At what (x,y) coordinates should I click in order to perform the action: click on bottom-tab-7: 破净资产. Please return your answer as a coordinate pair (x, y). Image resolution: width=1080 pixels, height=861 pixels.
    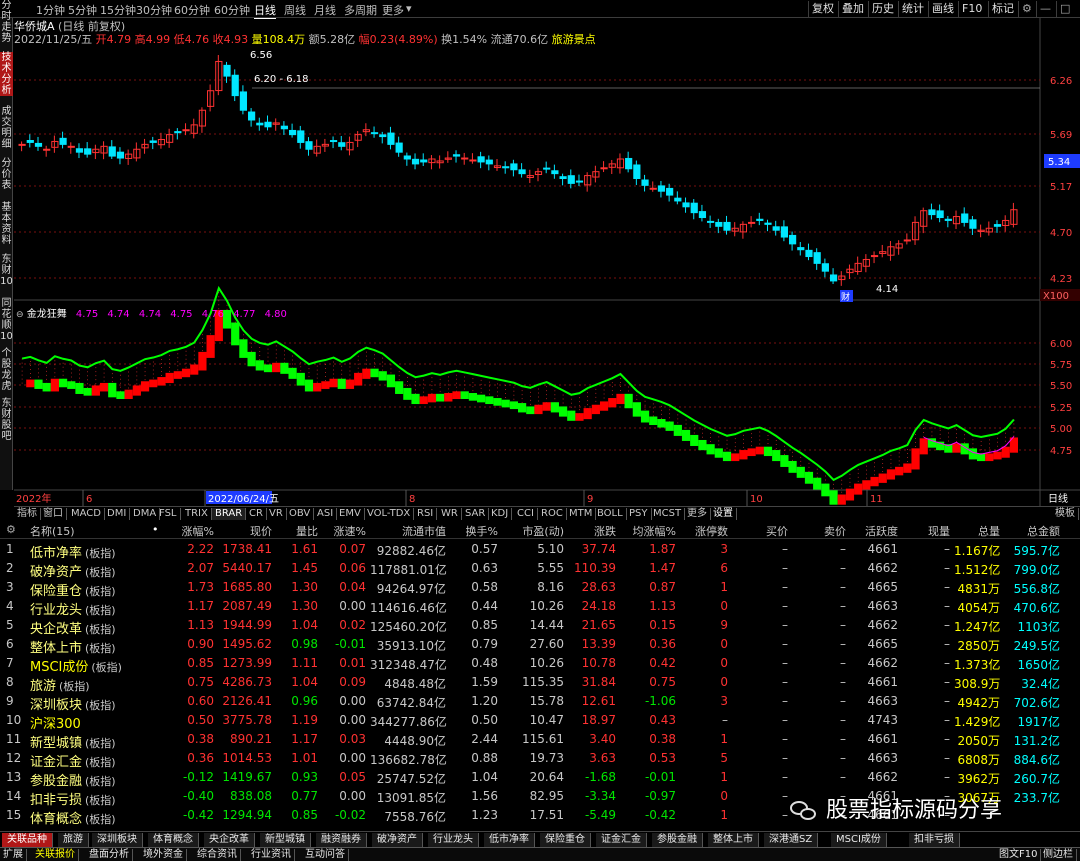
    Looking at the image, I should click on (397, 840).